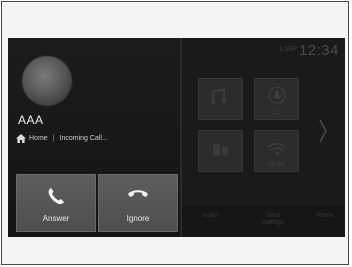 The width and height of the screenshot is (352, 267). I want to click on audio-source-icon, so click(220, 149).